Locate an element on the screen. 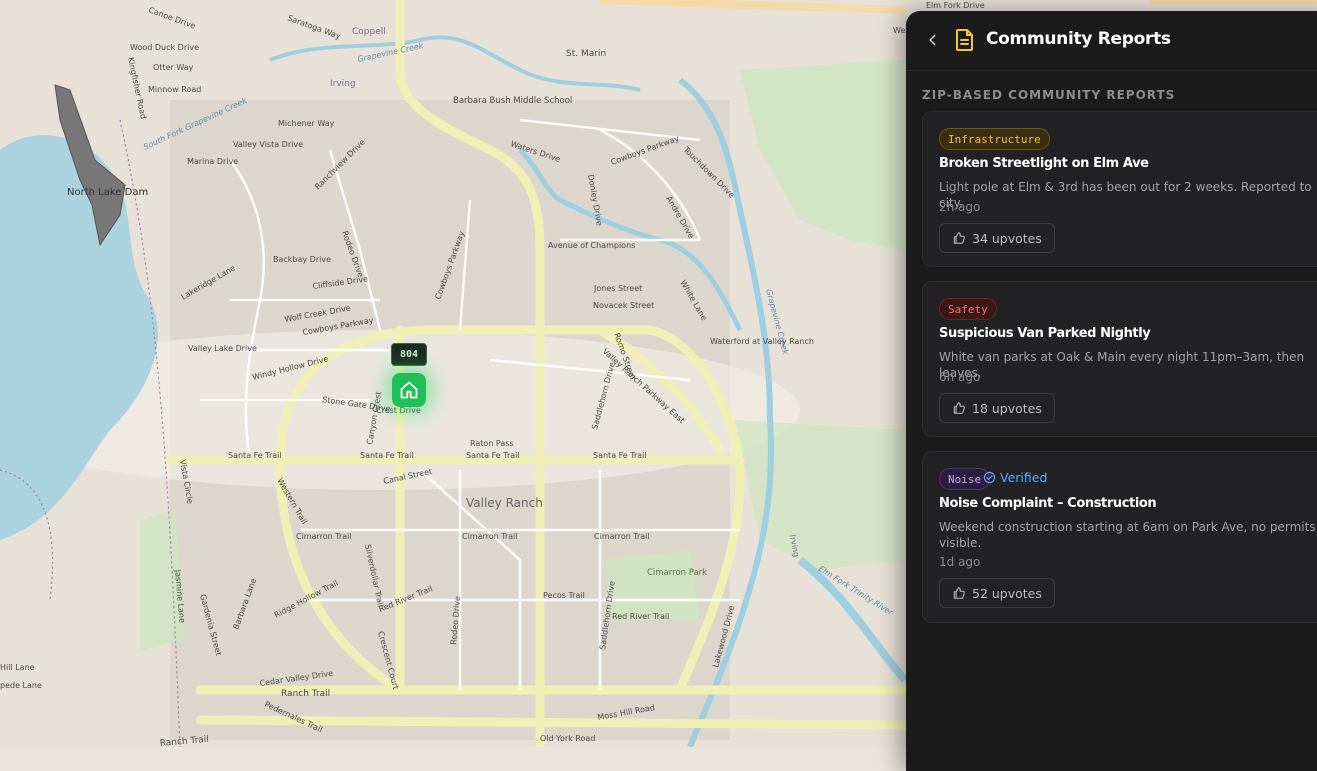 This screenshot has height=771, width=1317. upvote-count: 18 upvotes is located at coordinates (1007, 408).